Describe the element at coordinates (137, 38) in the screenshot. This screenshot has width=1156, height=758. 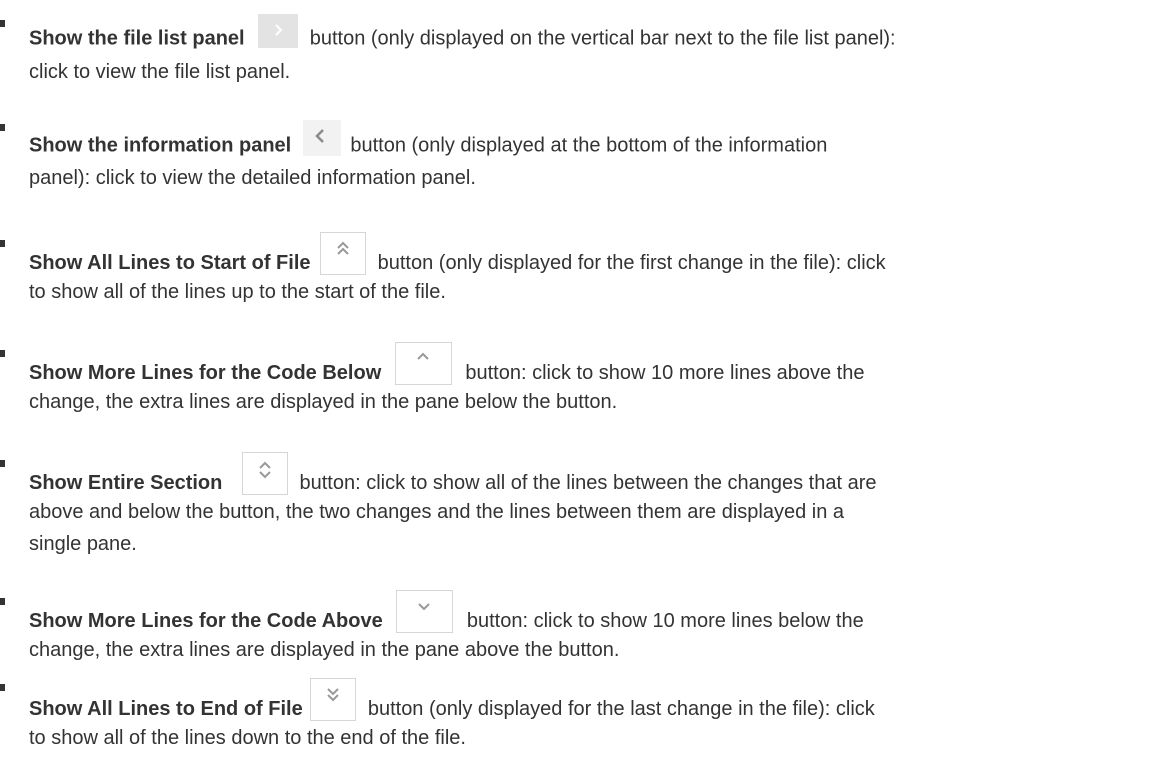
I see `button-name: Show the file list panel` at that location.